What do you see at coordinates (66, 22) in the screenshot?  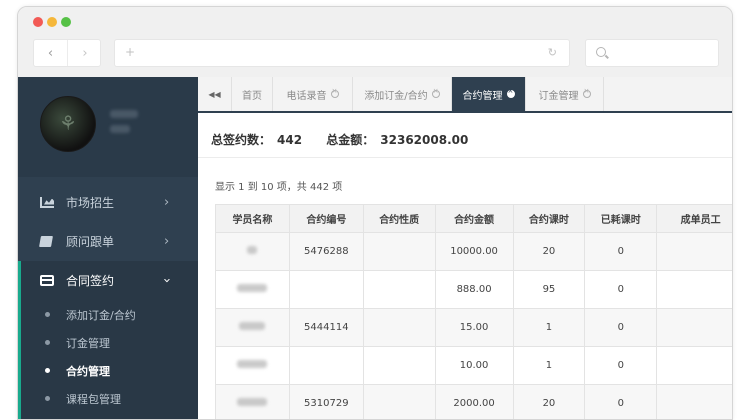 I see `maximize-window-button` at bounding box center [66, 22].